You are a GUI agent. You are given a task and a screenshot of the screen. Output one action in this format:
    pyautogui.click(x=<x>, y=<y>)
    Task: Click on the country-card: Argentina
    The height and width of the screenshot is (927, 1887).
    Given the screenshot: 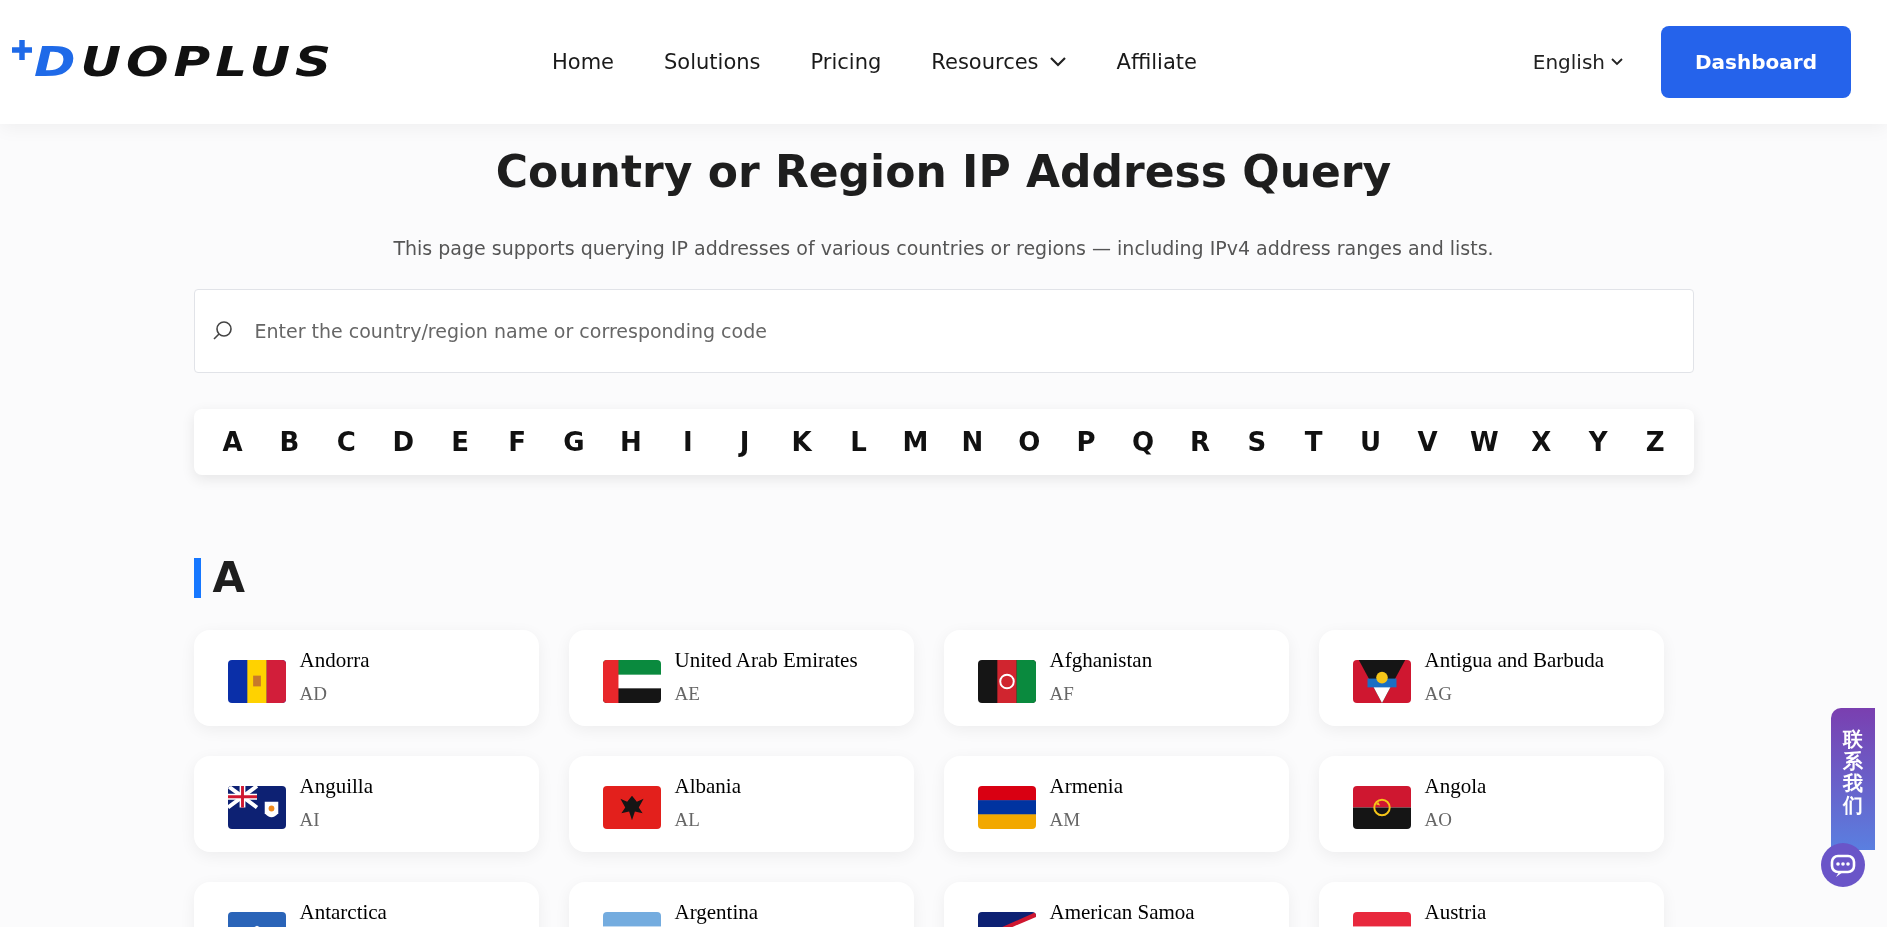 What is the action you would take?
    pyautogui.click(x=741, y=904)
    